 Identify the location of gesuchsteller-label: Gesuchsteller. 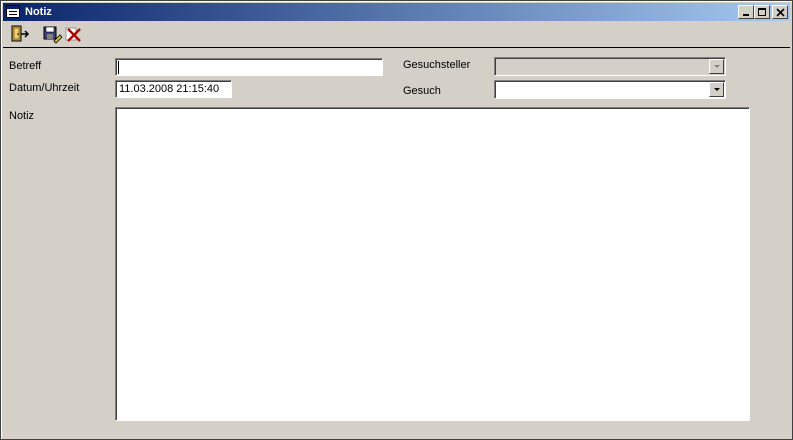
(437, 65).